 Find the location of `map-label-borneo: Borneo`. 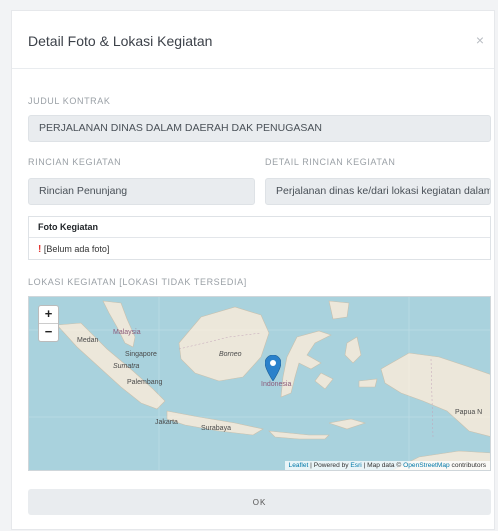

map-label-borneo: Borneo is located at coordinates (230, 354).